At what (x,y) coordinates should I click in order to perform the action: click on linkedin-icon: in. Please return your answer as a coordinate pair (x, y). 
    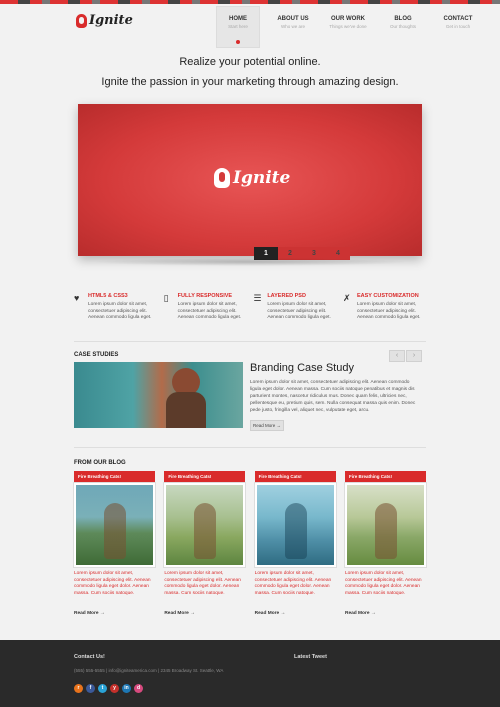
    Looking at the image, I should click on (126, 688).